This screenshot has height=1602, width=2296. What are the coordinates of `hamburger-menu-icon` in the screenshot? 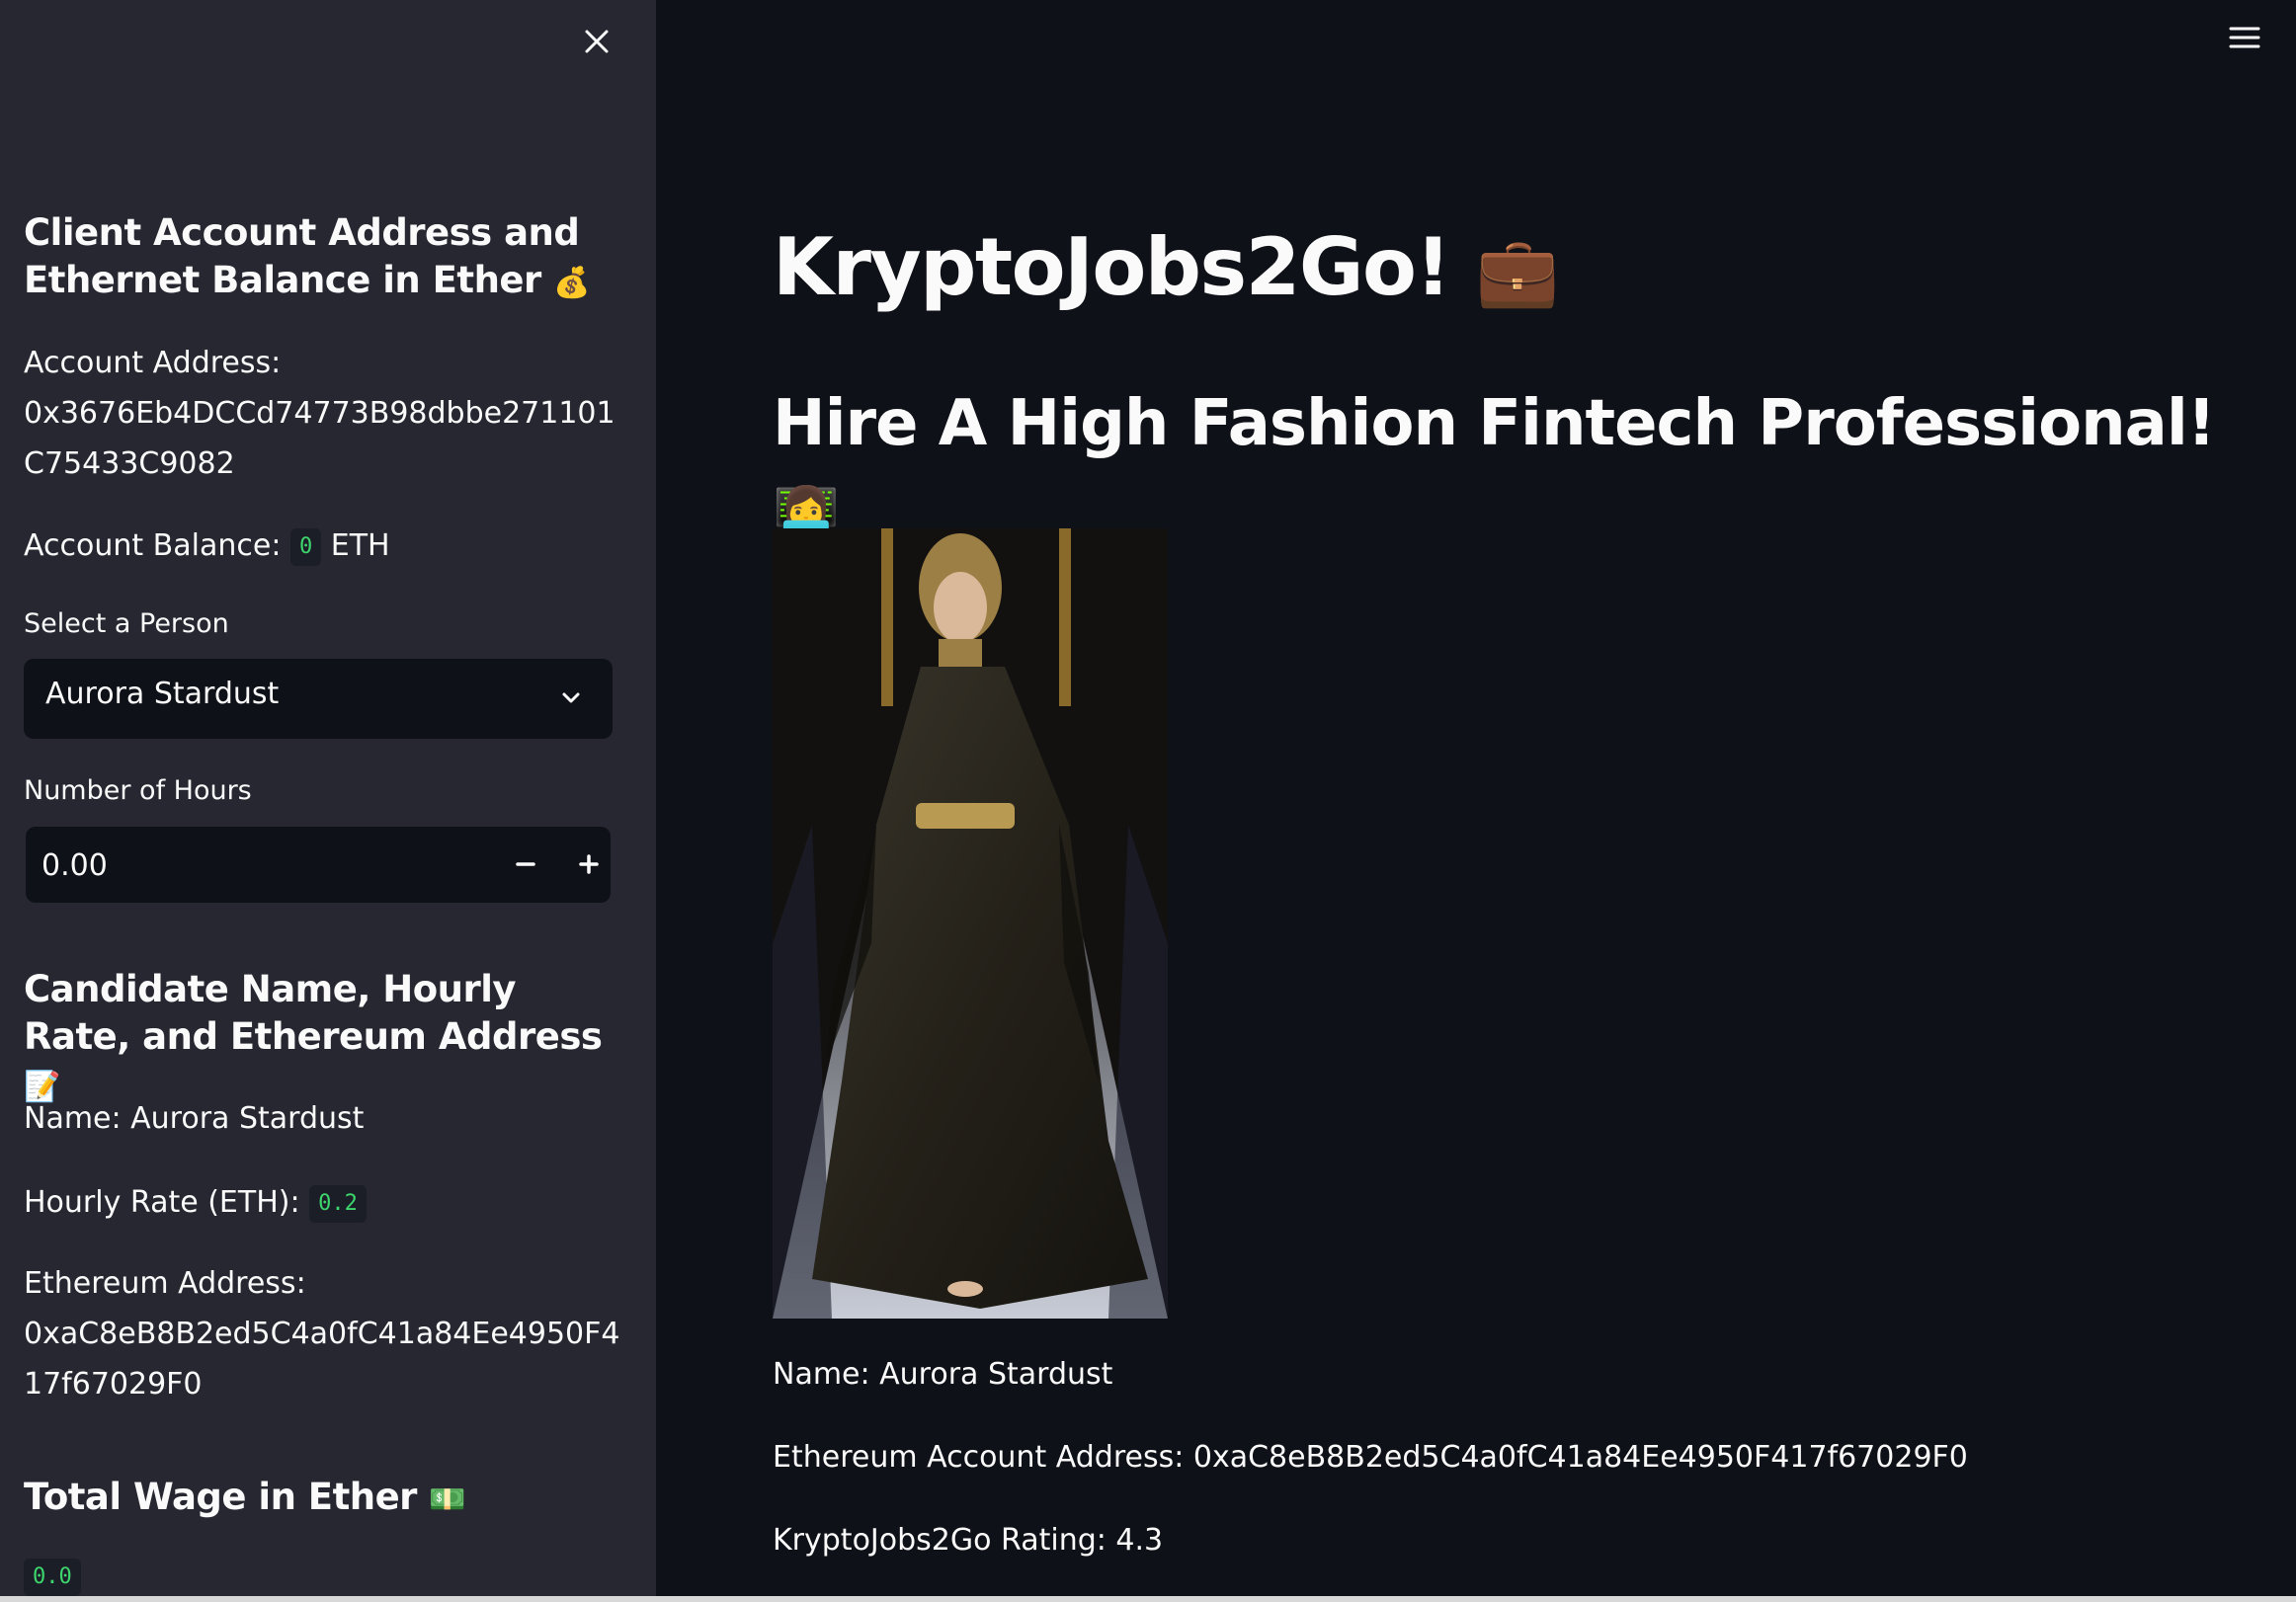 It's located at (2244, 37).